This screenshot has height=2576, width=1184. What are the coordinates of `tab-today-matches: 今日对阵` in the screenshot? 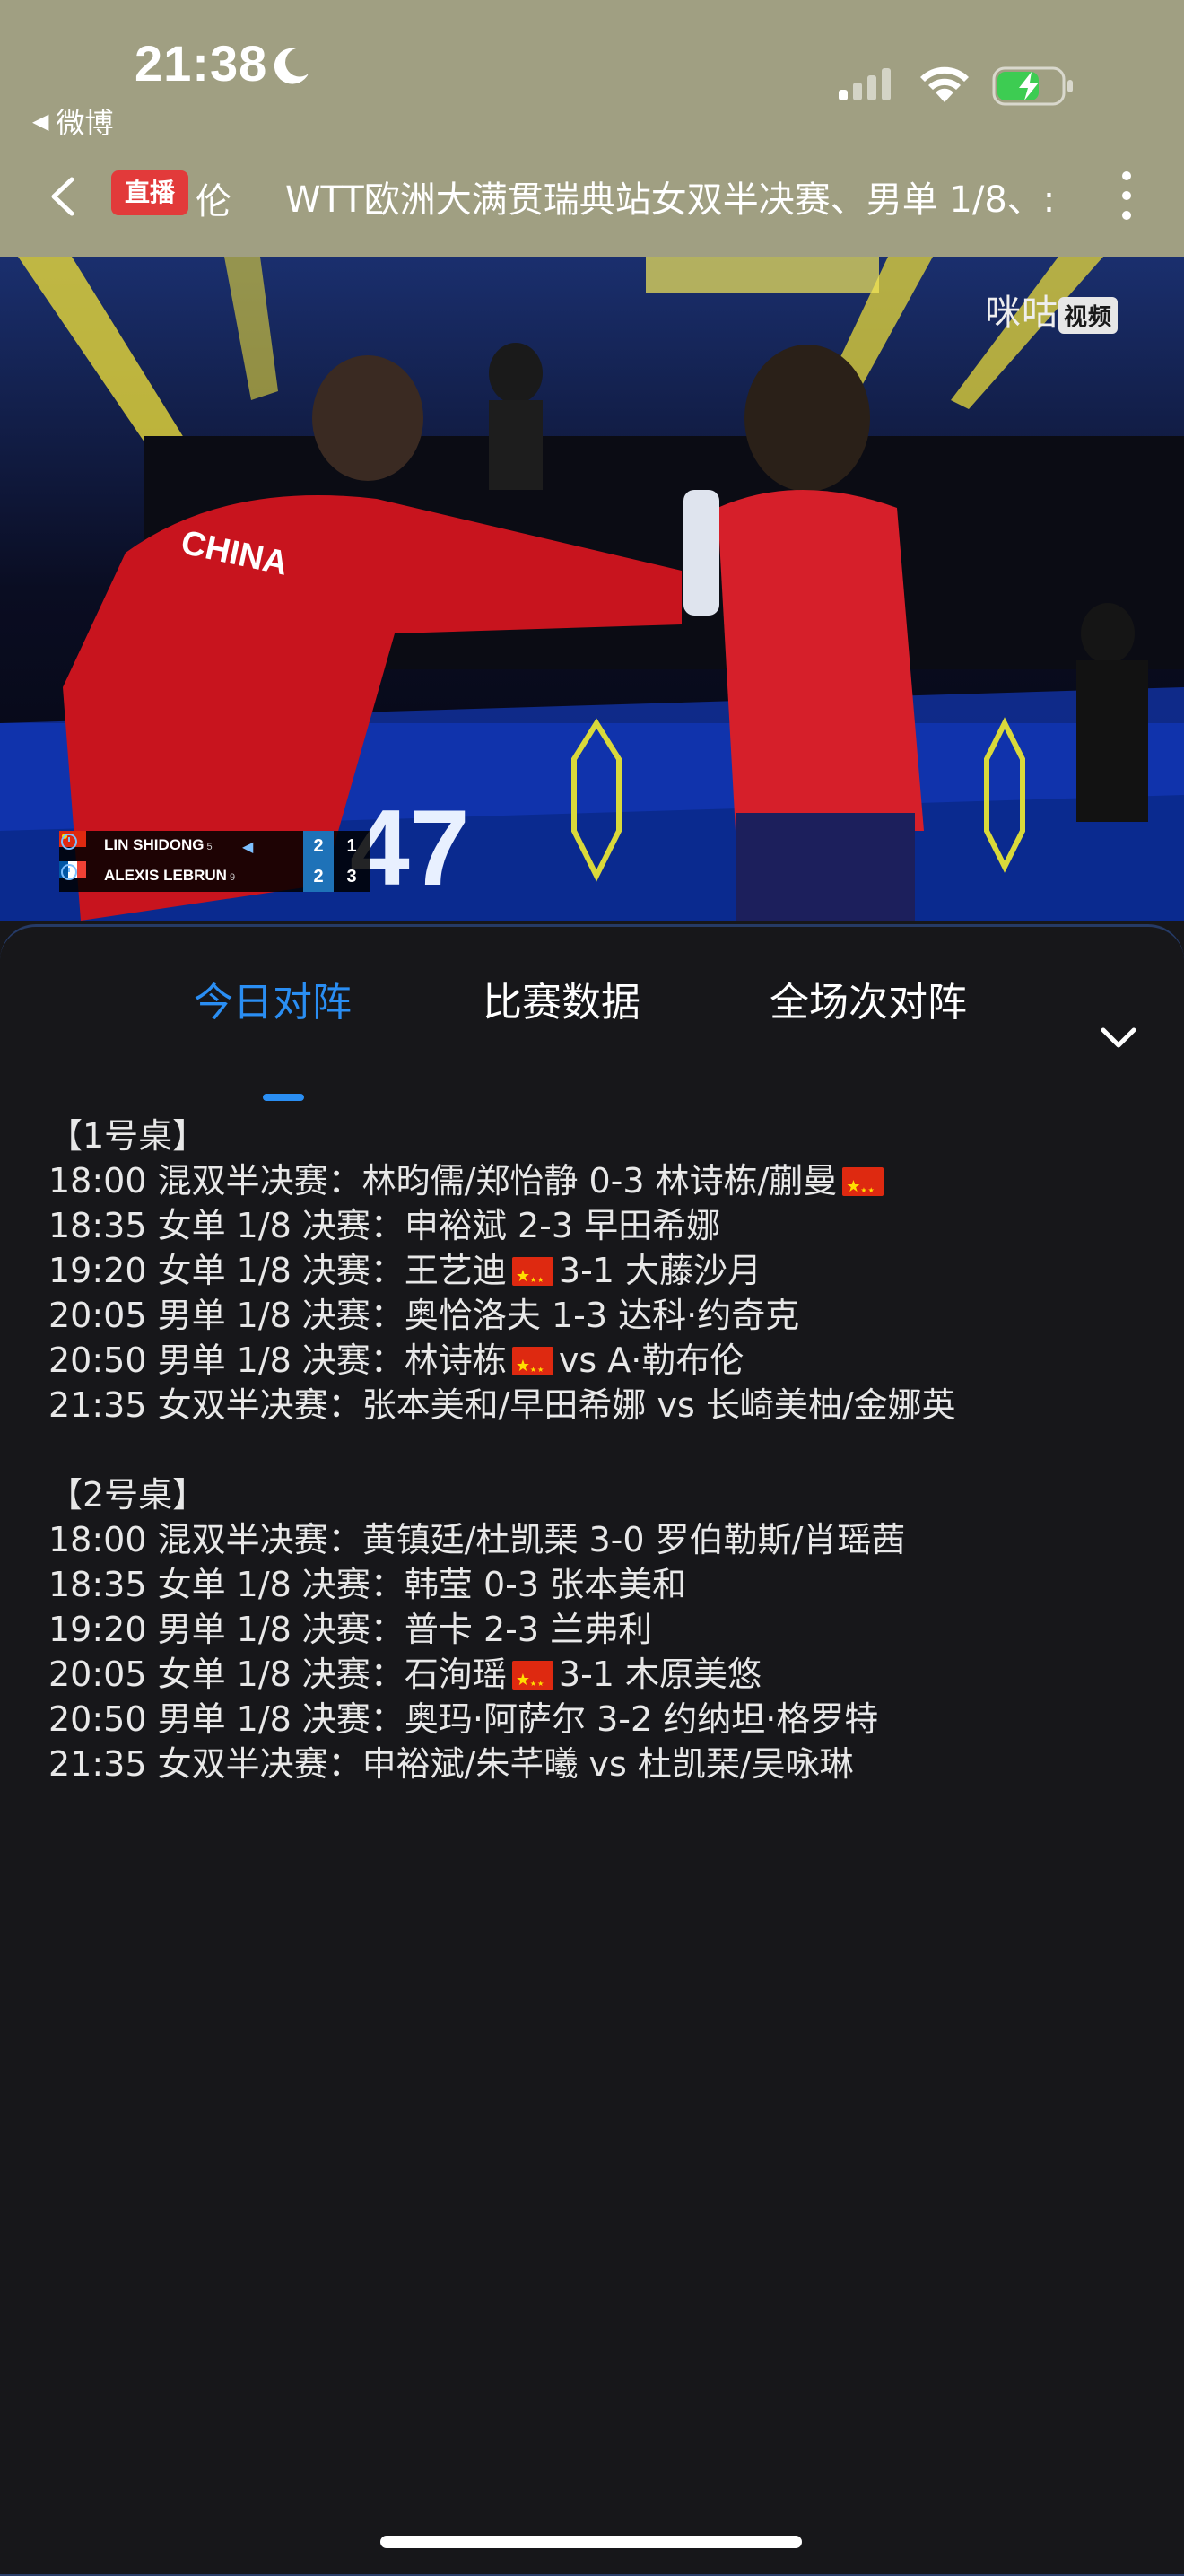 It's located at (273, 999).